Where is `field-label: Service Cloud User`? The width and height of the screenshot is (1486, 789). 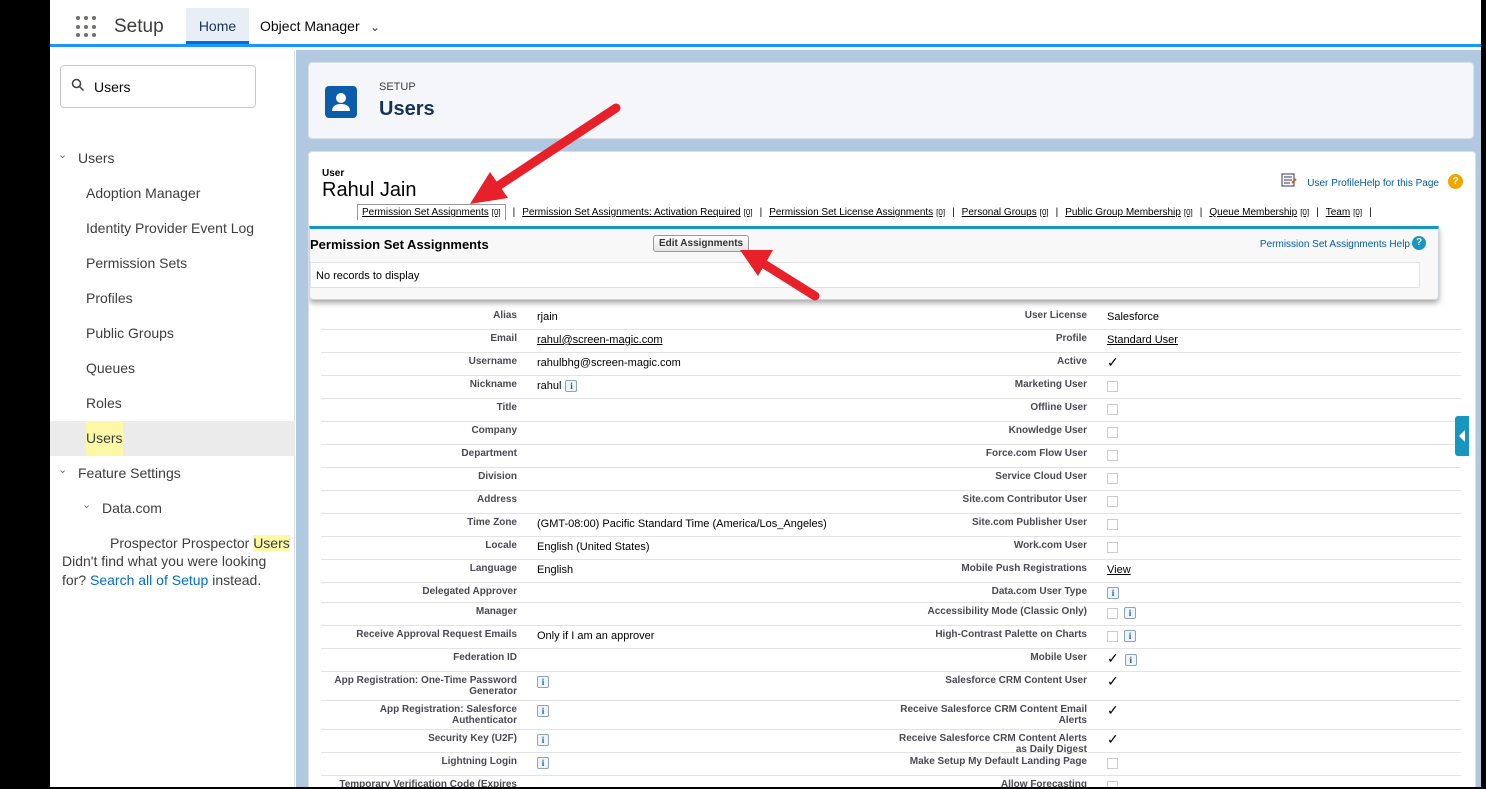
field-label: Service Cloud User is located at coordinates (1041, 476).